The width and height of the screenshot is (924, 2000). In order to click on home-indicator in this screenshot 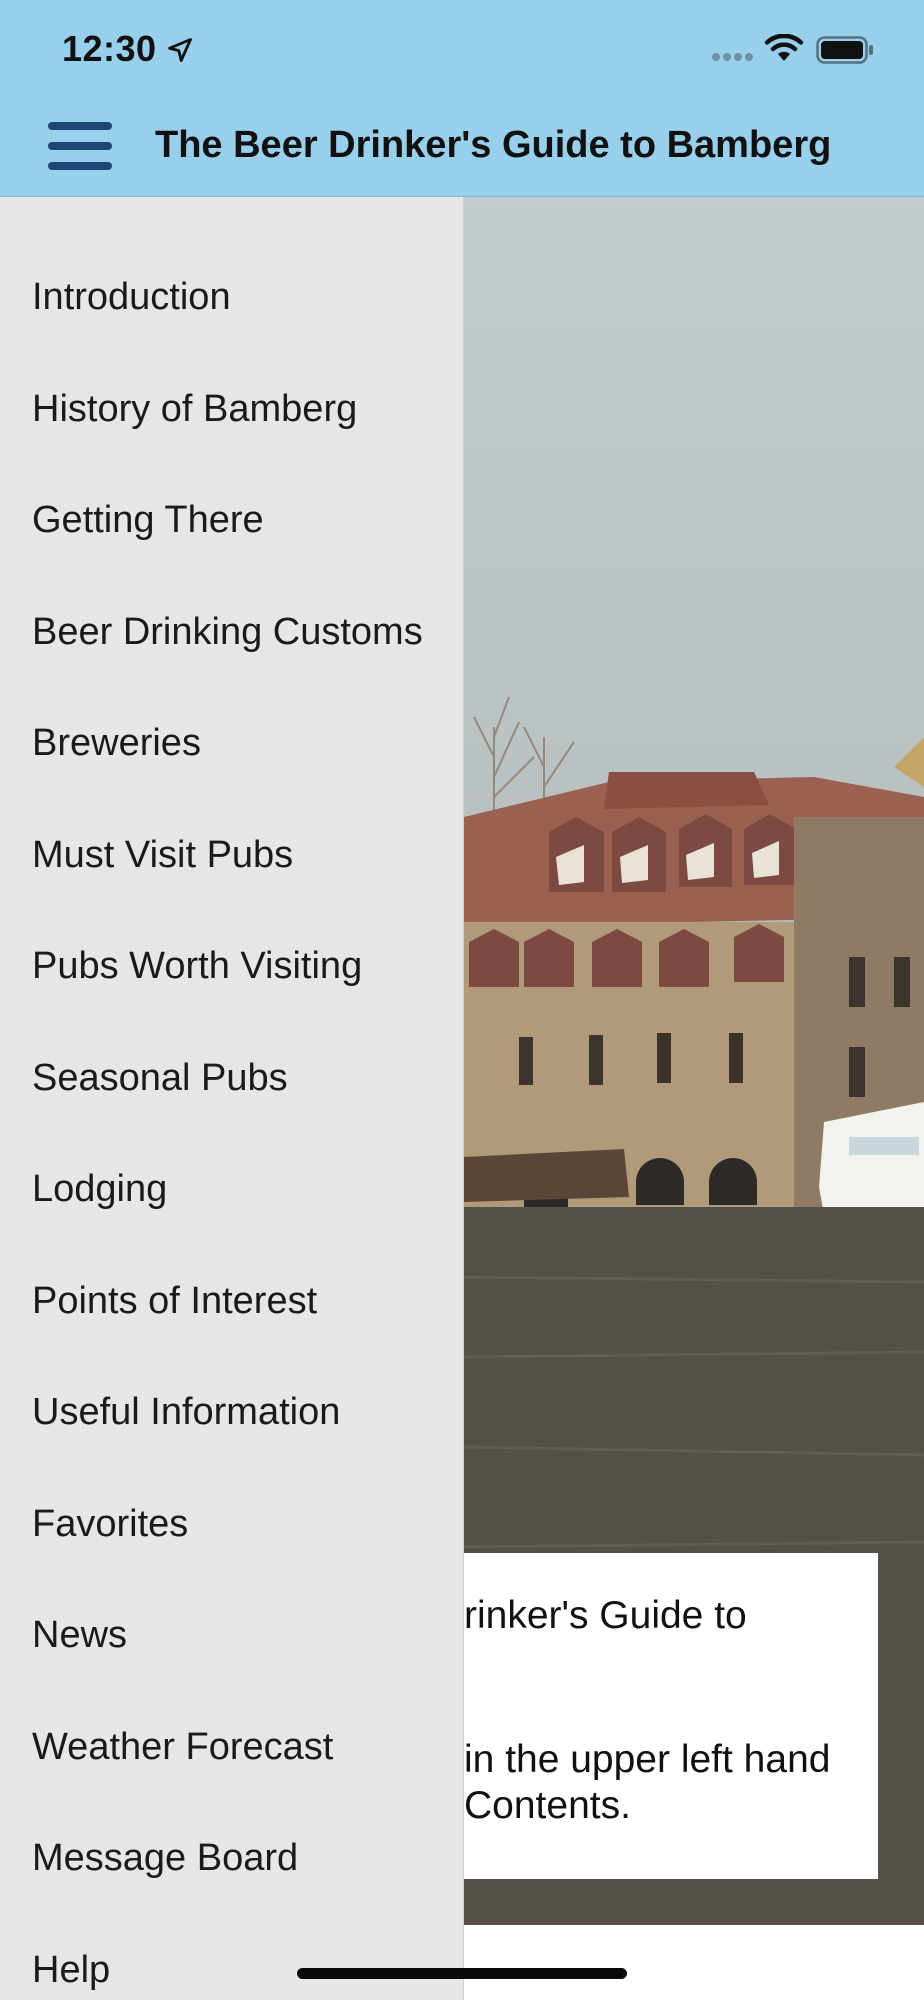, I will do `click(462, 1973)`.